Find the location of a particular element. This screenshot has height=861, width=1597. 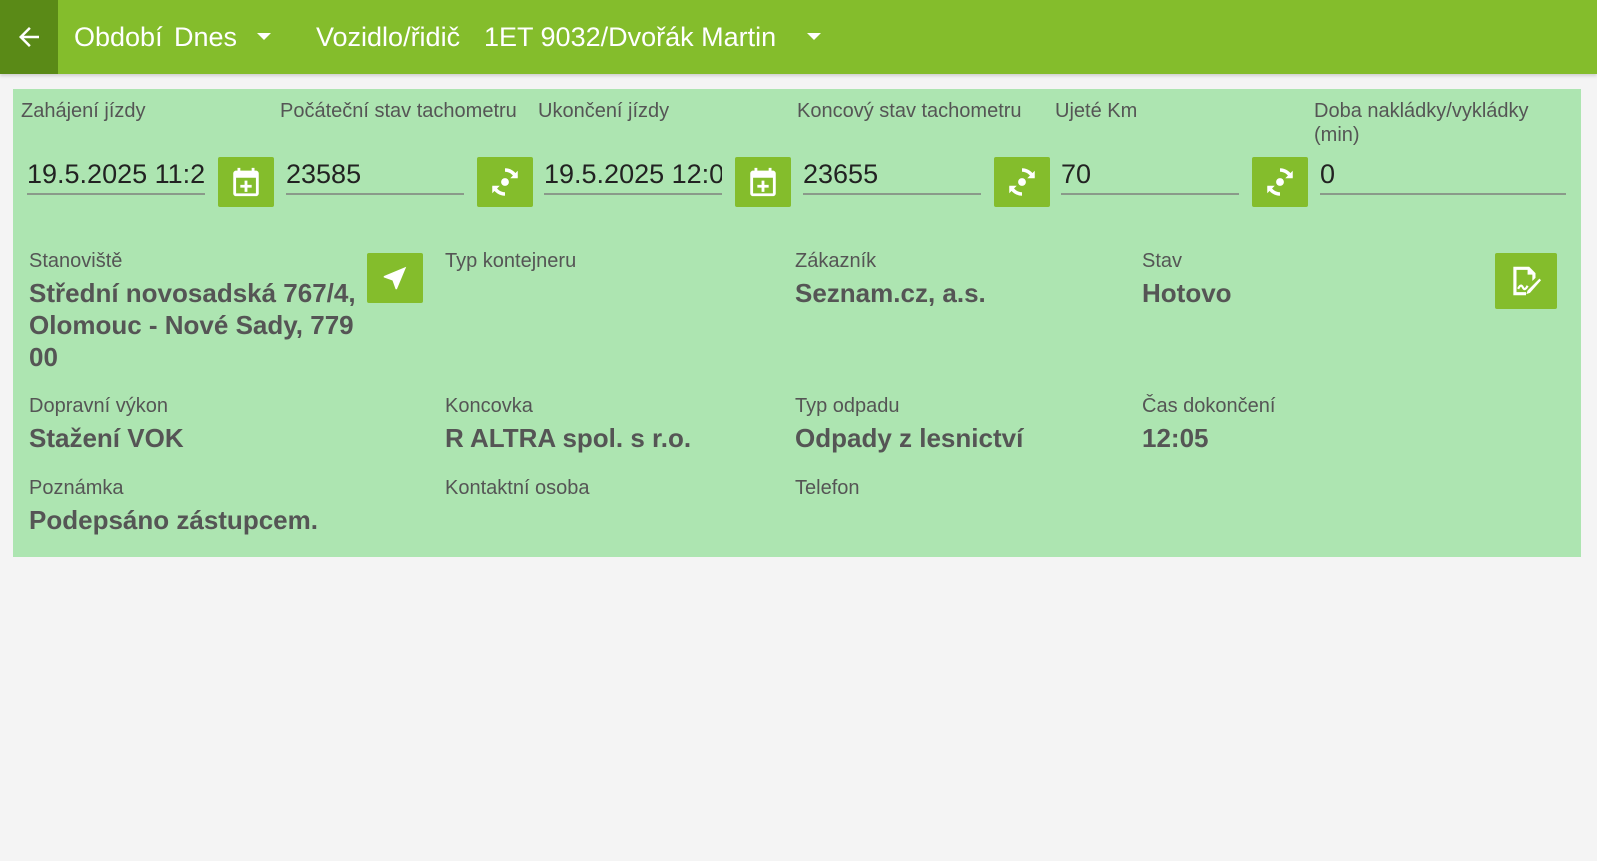

waste-type-label: Typ odpadu is located at coordinates (847, 406).